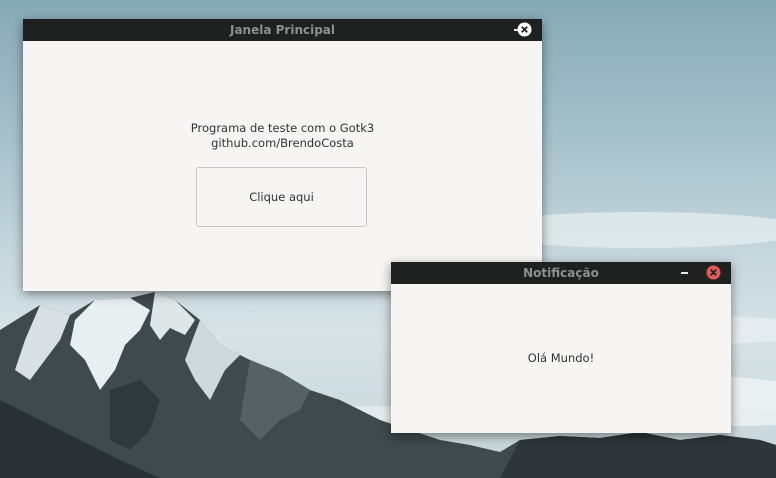 This screenshot has height=478, width=776. Describe the element at coordinates (282, 143) in the screenshot. I see `info-label-line2: github.com/BrendoCosta` at that location.